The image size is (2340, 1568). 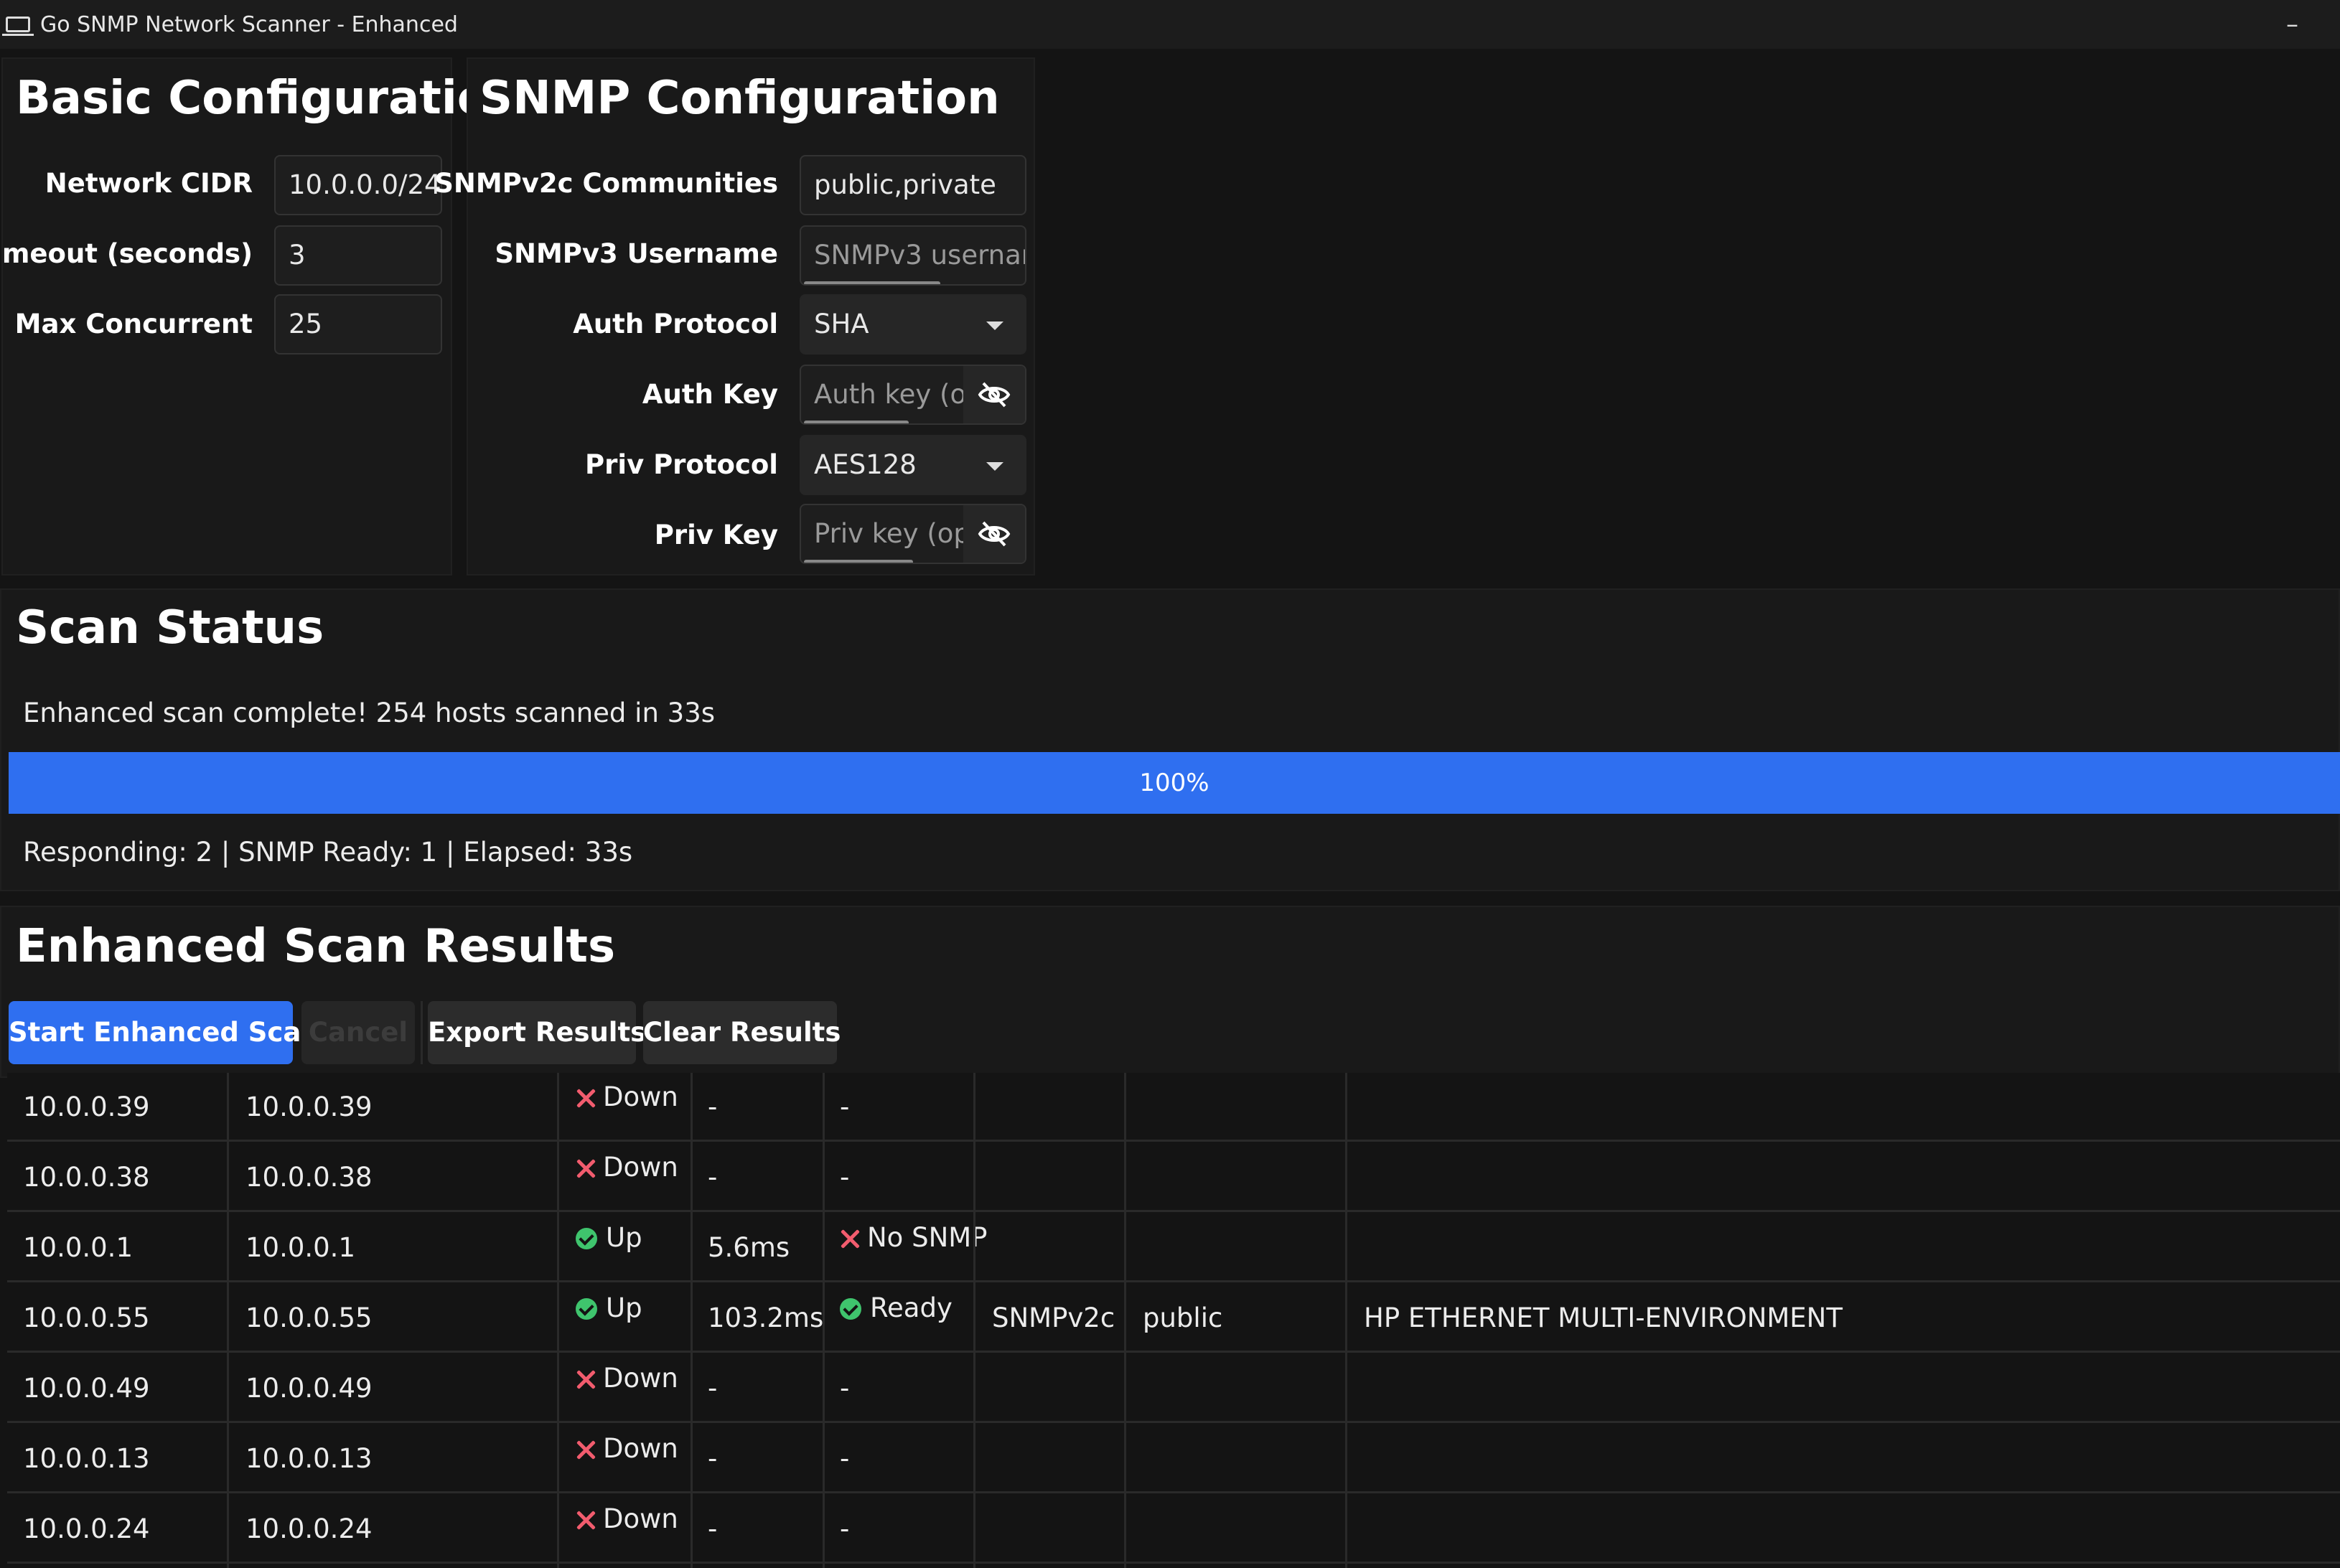 What do you see at coordinates (913, 255) in the screenshot?
I see `username-input: SNMPv3 username` at bounding box center [913, 255].